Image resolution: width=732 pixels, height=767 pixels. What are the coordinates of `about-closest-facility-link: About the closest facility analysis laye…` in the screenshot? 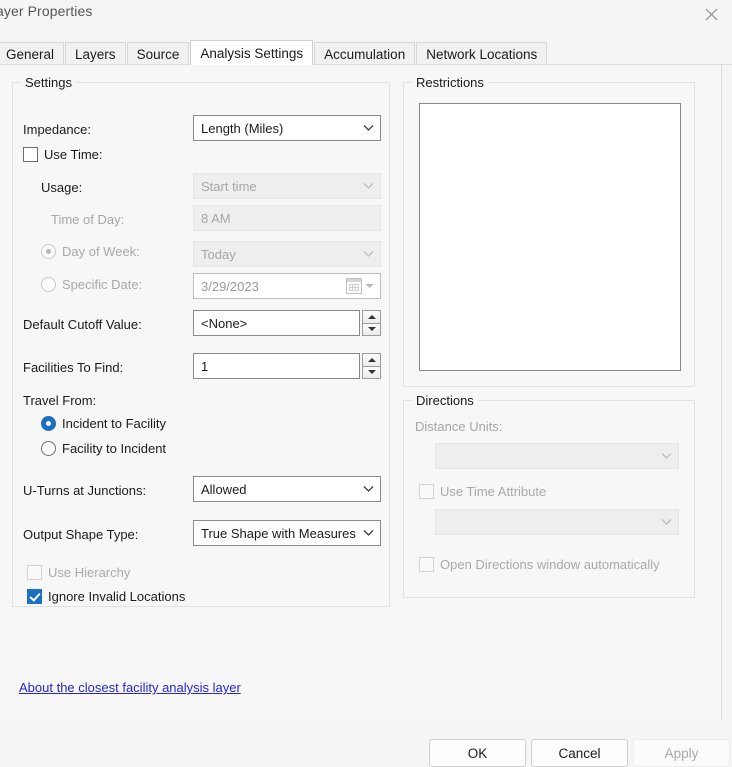 It's located at (130, 687).